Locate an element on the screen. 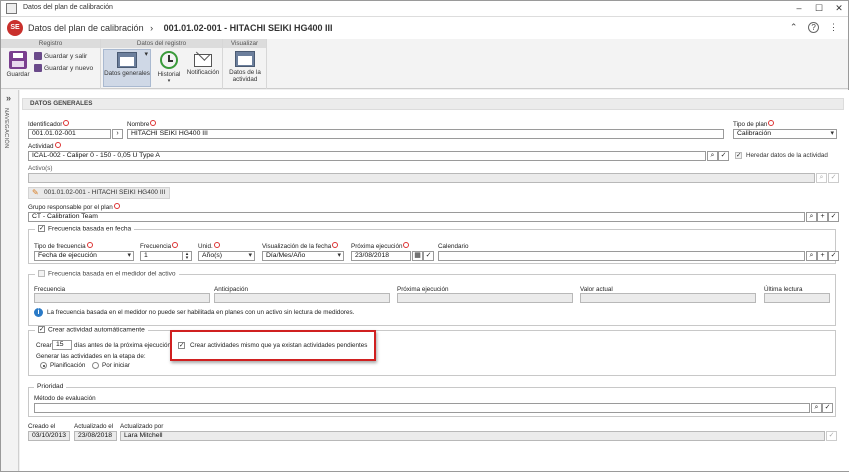  navigation-panel: » NAVEGACIÓN is located at coordinates (10, 280).